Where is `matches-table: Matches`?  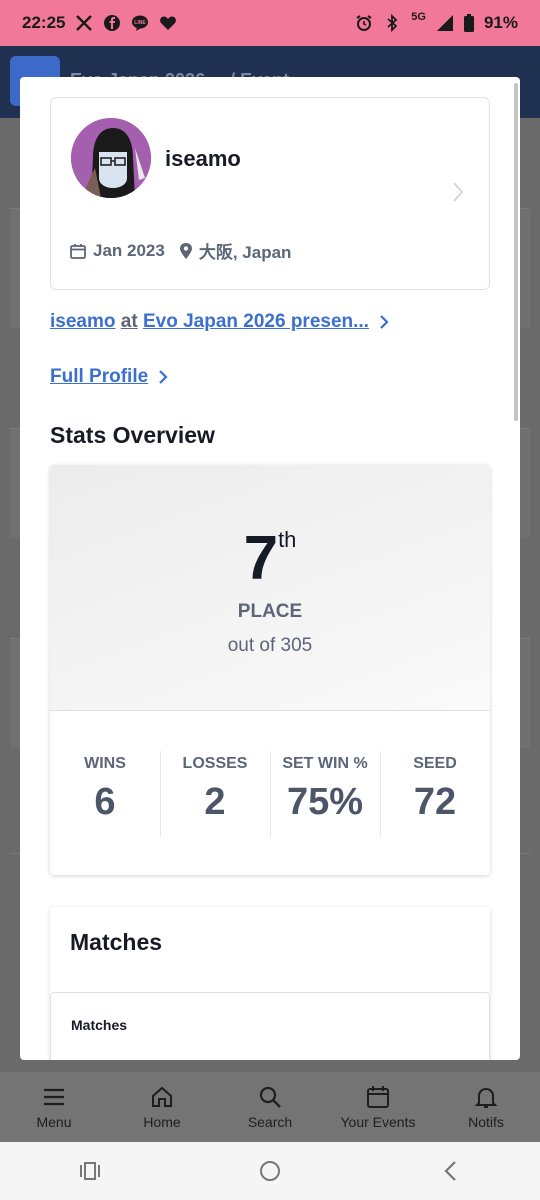
matches-table: Matches is located at coordinates (270, 1026).